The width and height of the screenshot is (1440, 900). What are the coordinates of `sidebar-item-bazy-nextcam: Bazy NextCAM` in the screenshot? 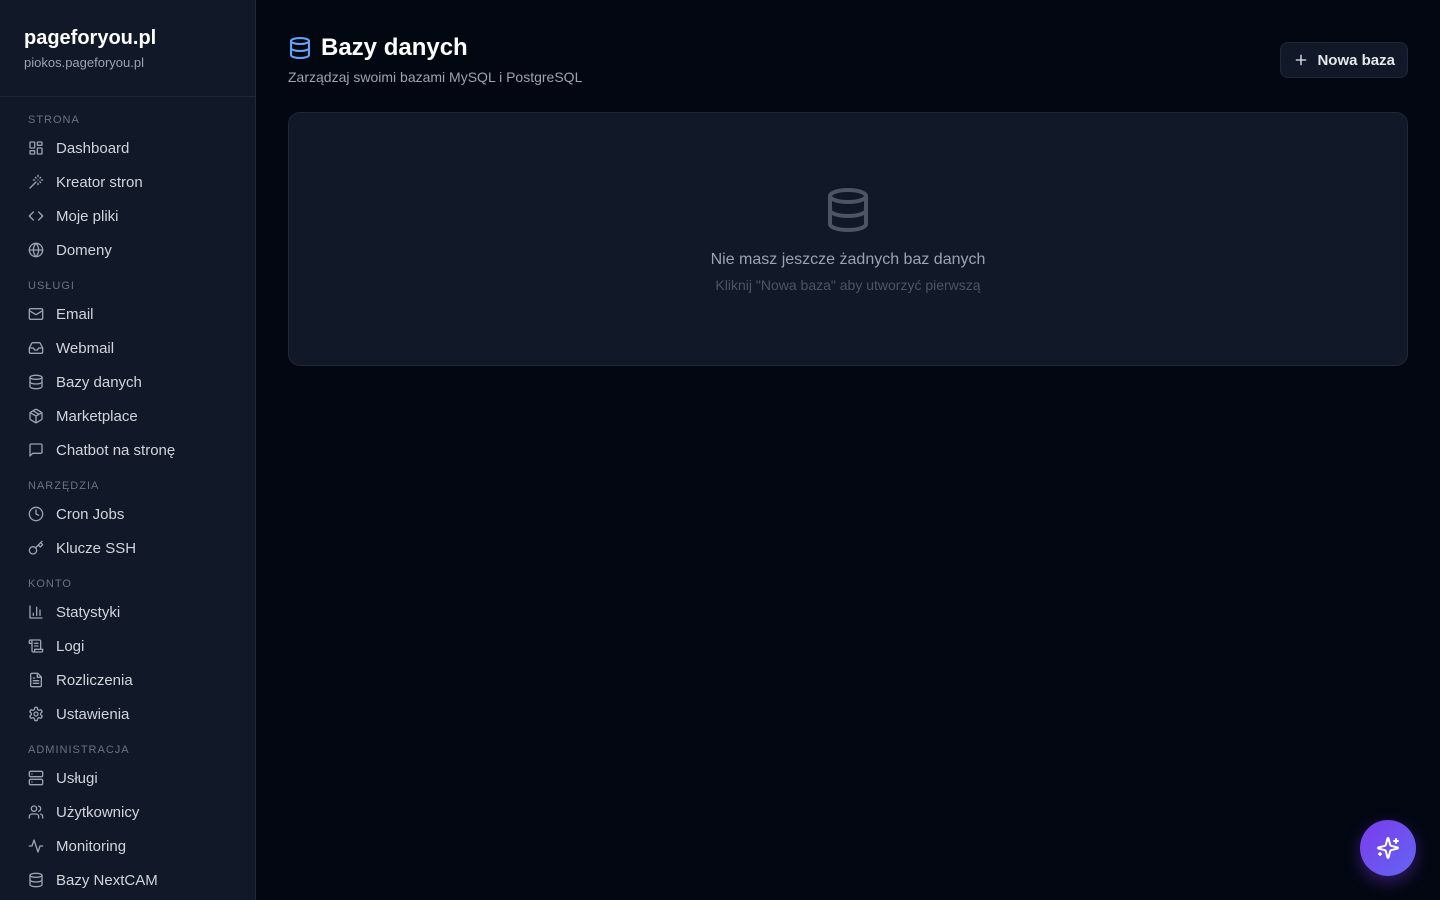 It's located at (127, 880).